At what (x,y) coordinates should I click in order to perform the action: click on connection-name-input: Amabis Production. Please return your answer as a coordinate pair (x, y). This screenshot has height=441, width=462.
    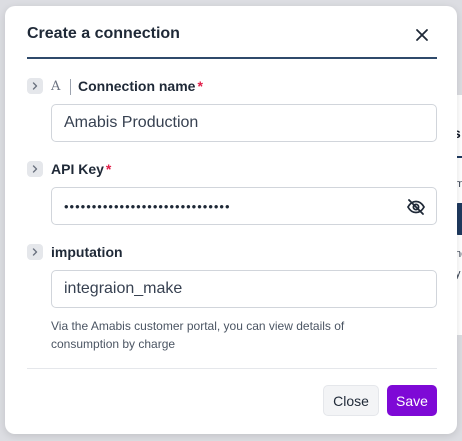
    Looking at the image, I should click on (244, 123).